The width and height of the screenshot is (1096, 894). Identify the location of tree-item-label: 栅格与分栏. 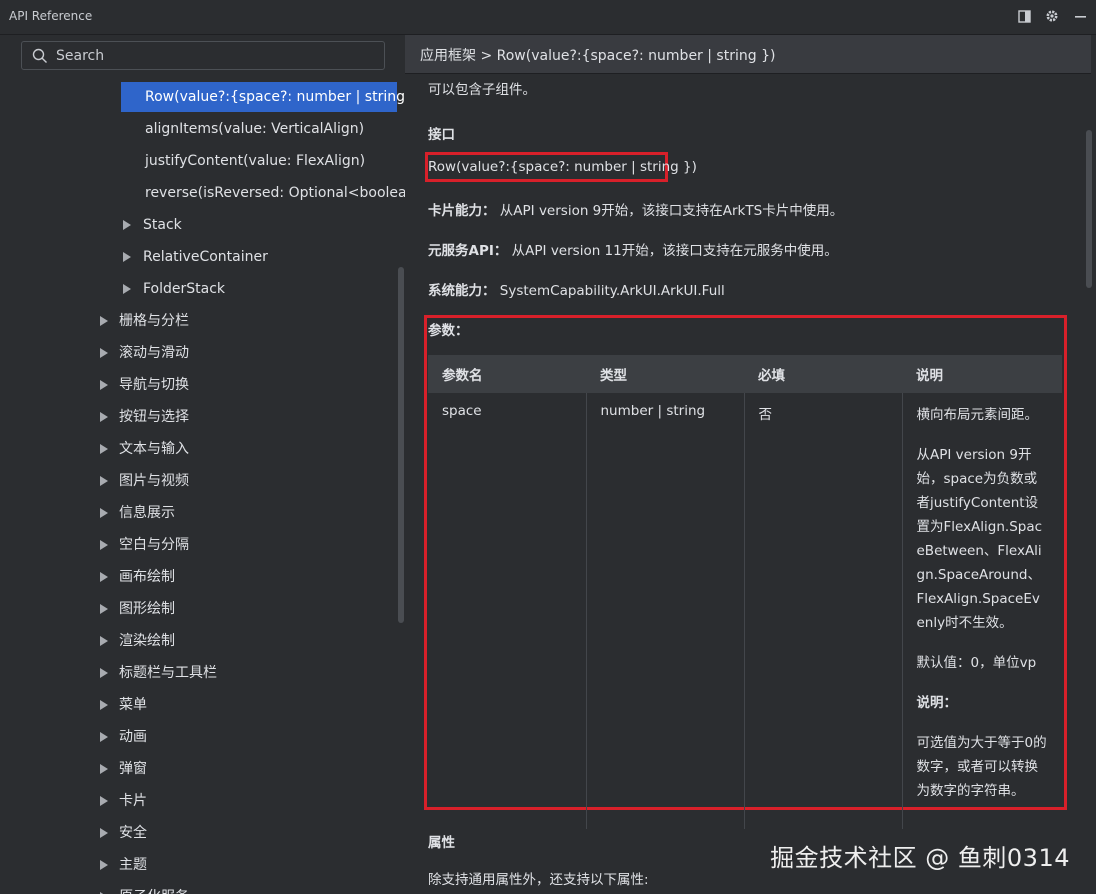
(154, 321).